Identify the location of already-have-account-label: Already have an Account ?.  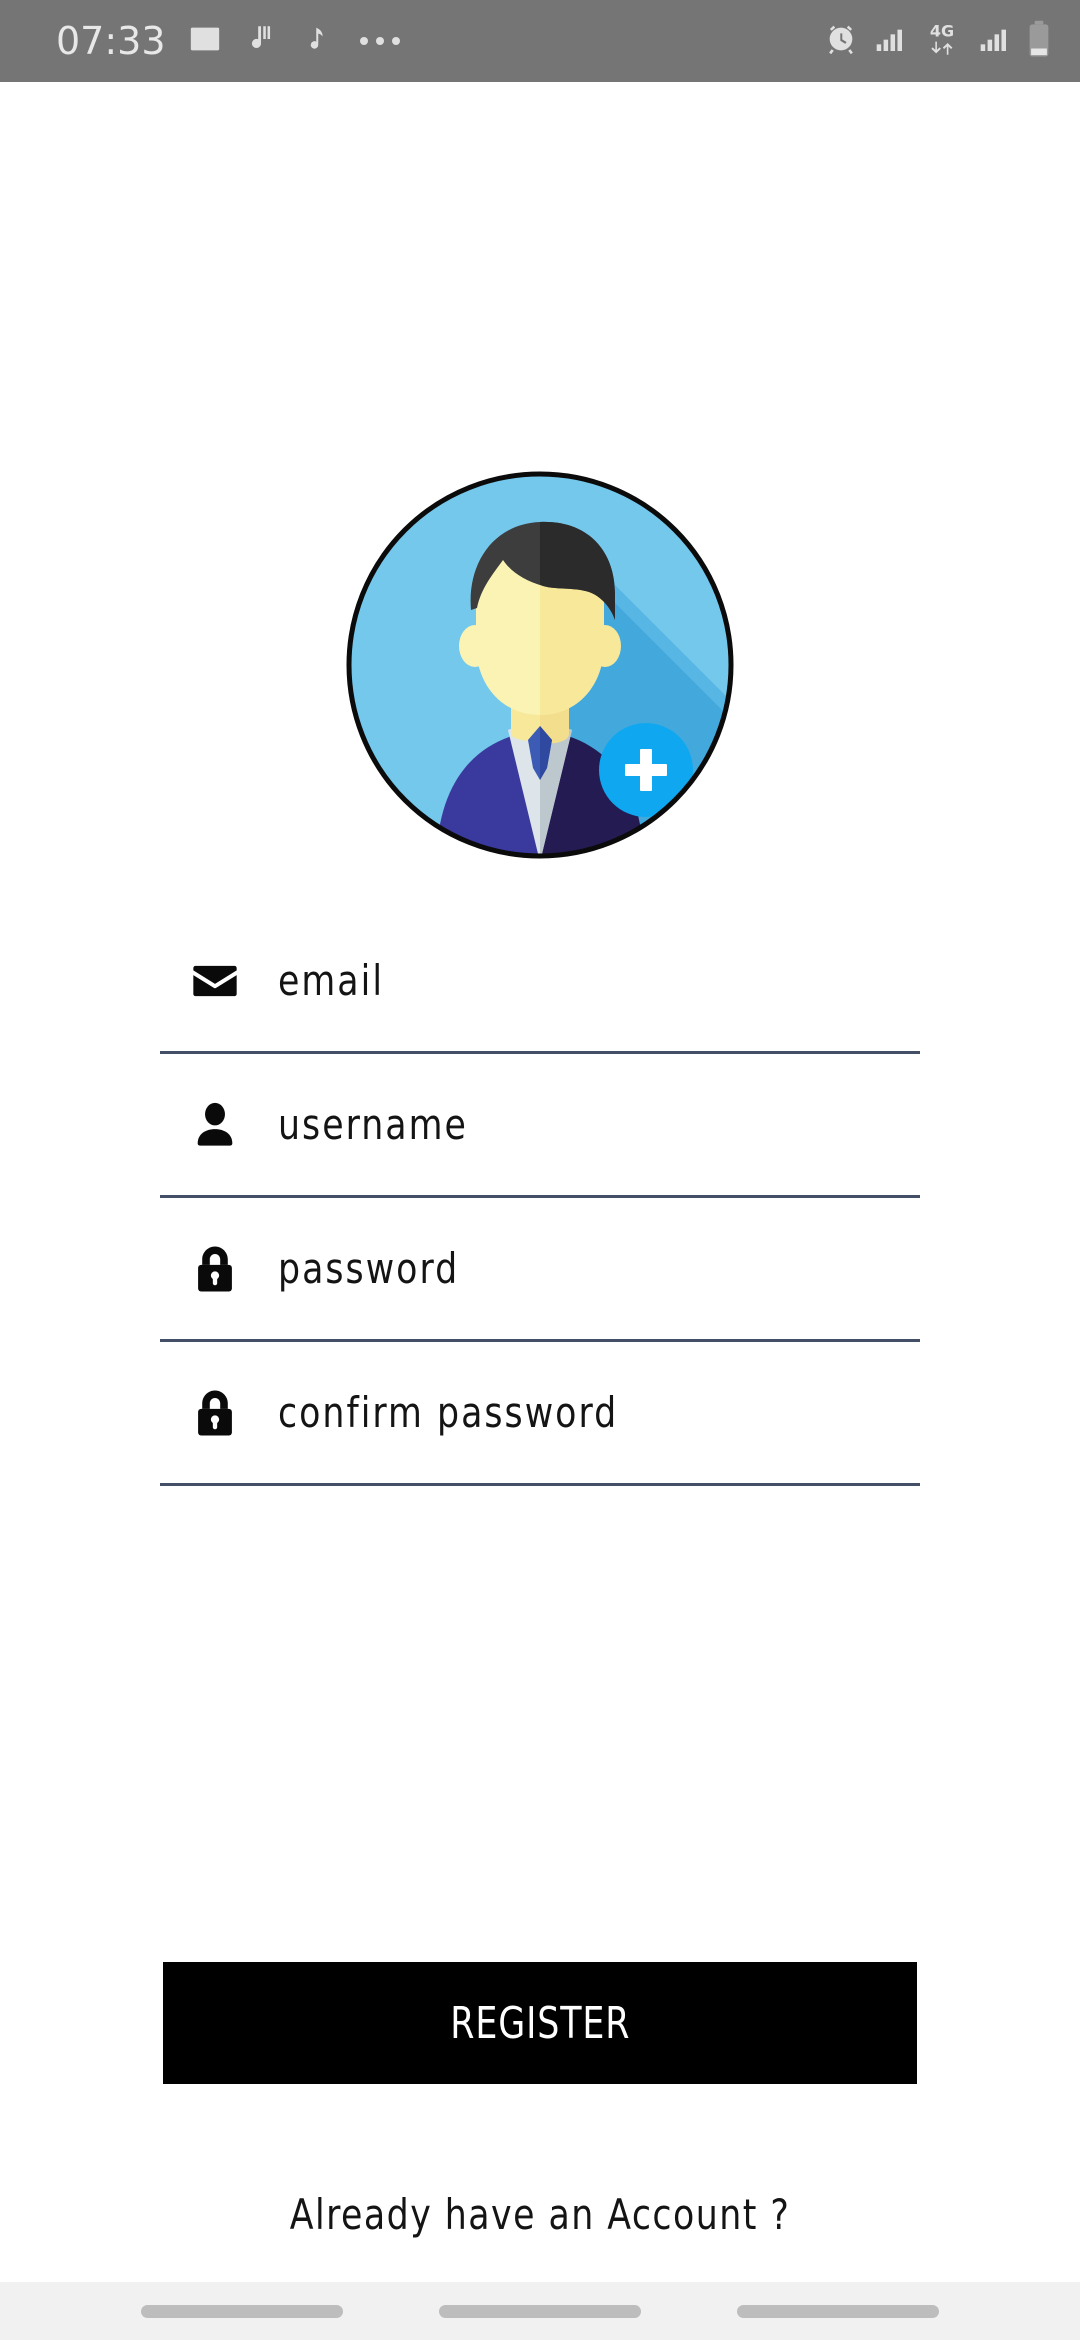
(540, 2214).